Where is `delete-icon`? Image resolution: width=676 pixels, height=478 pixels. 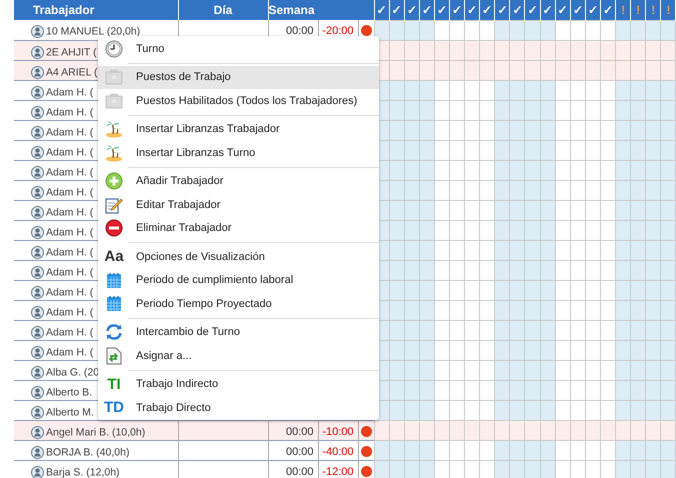 delete-icon is located at coordinates (114, 228).